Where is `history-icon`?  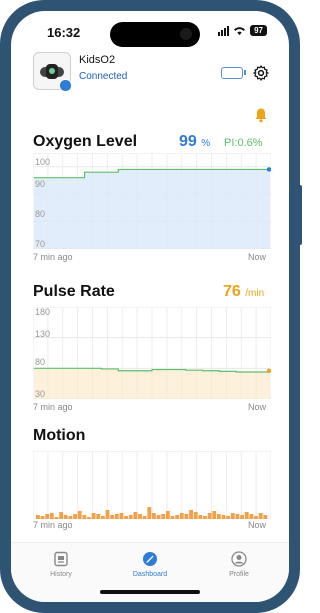
history-icon is located at coordinates (61, 559).